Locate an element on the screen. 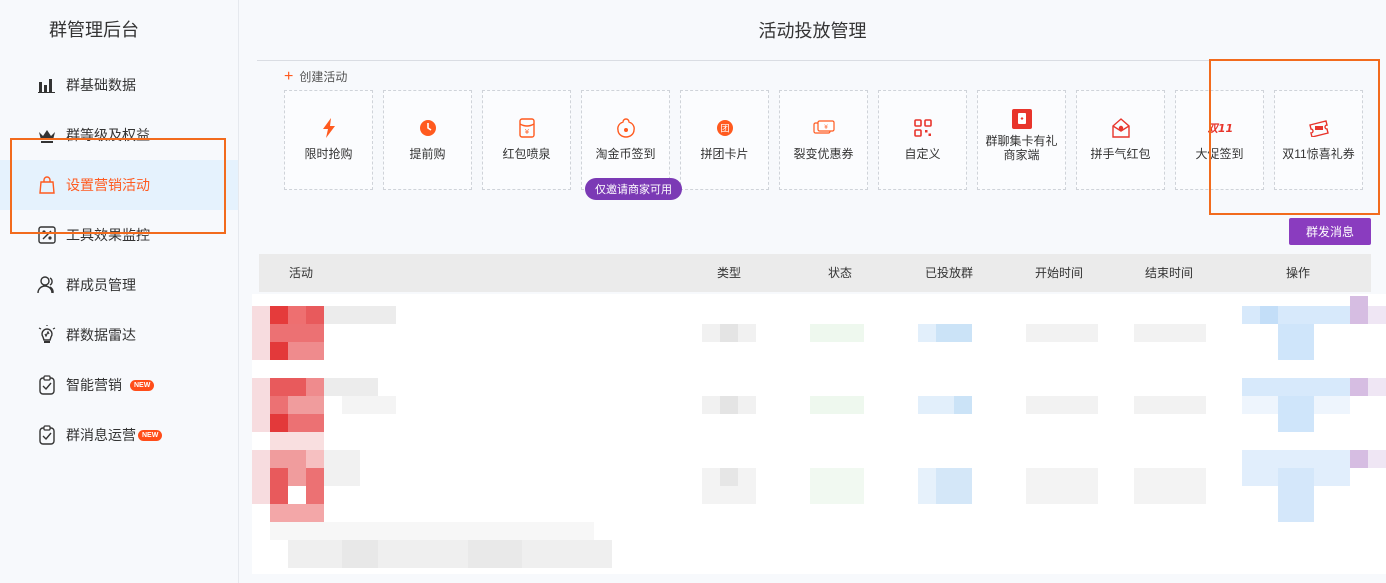  group-icon: 团 is located at coordinates (725, 128).